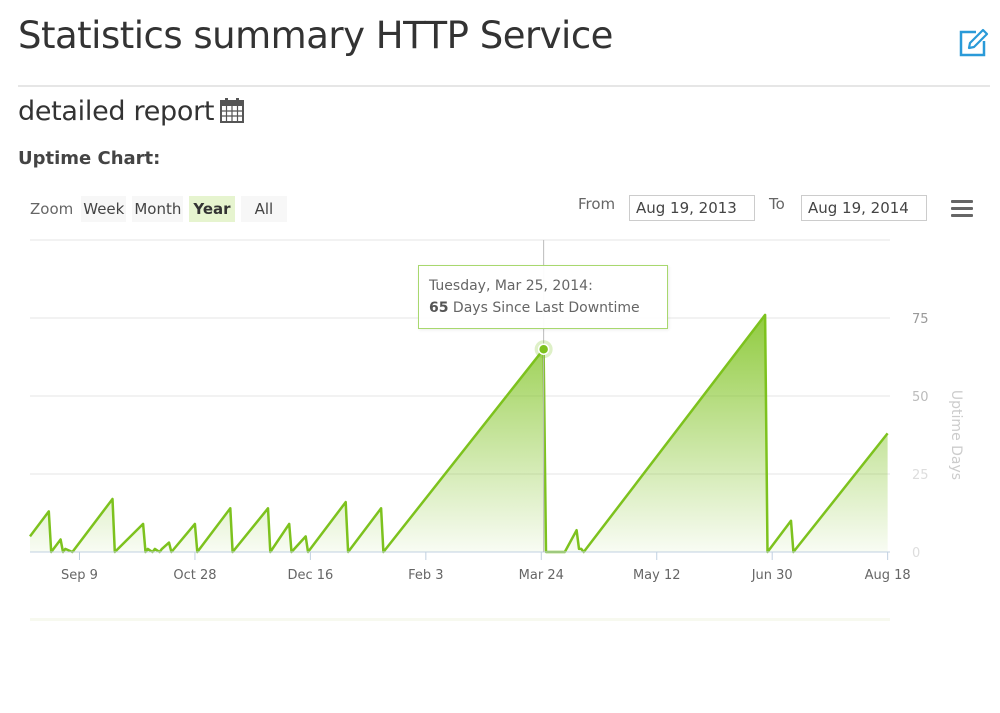 Image resolution: width=1000 pixels, height=713 pixels. I want to click on to-label: To, so click(777, 204).